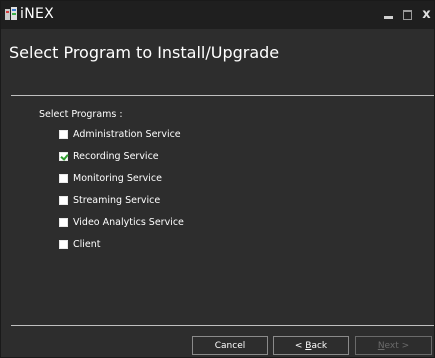 The height and width of the screenshot is (358, 435). I want to click on window-title: iNEX, so click(37, 14).